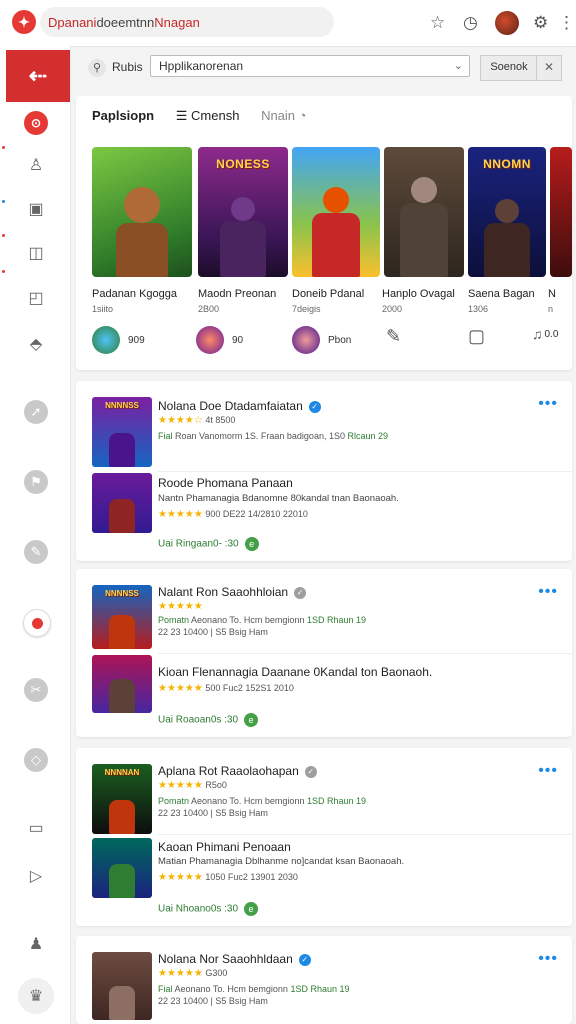 The width and height of the screenshot is (576, 1024). I want to click on item-title: Nolana Nor Saaohhldaan ✓, so click(234, 959).